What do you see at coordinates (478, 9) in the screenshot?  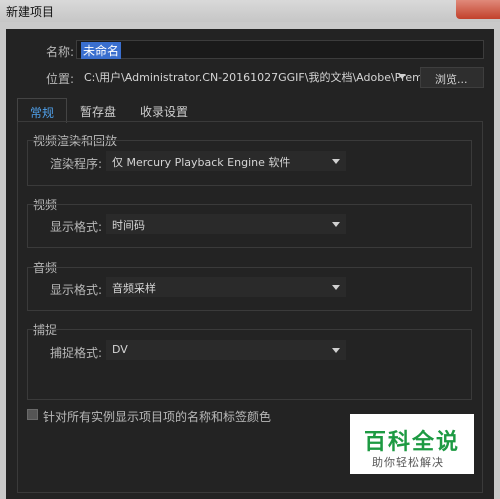 I see `close-button` at bounding box center [478, 9].